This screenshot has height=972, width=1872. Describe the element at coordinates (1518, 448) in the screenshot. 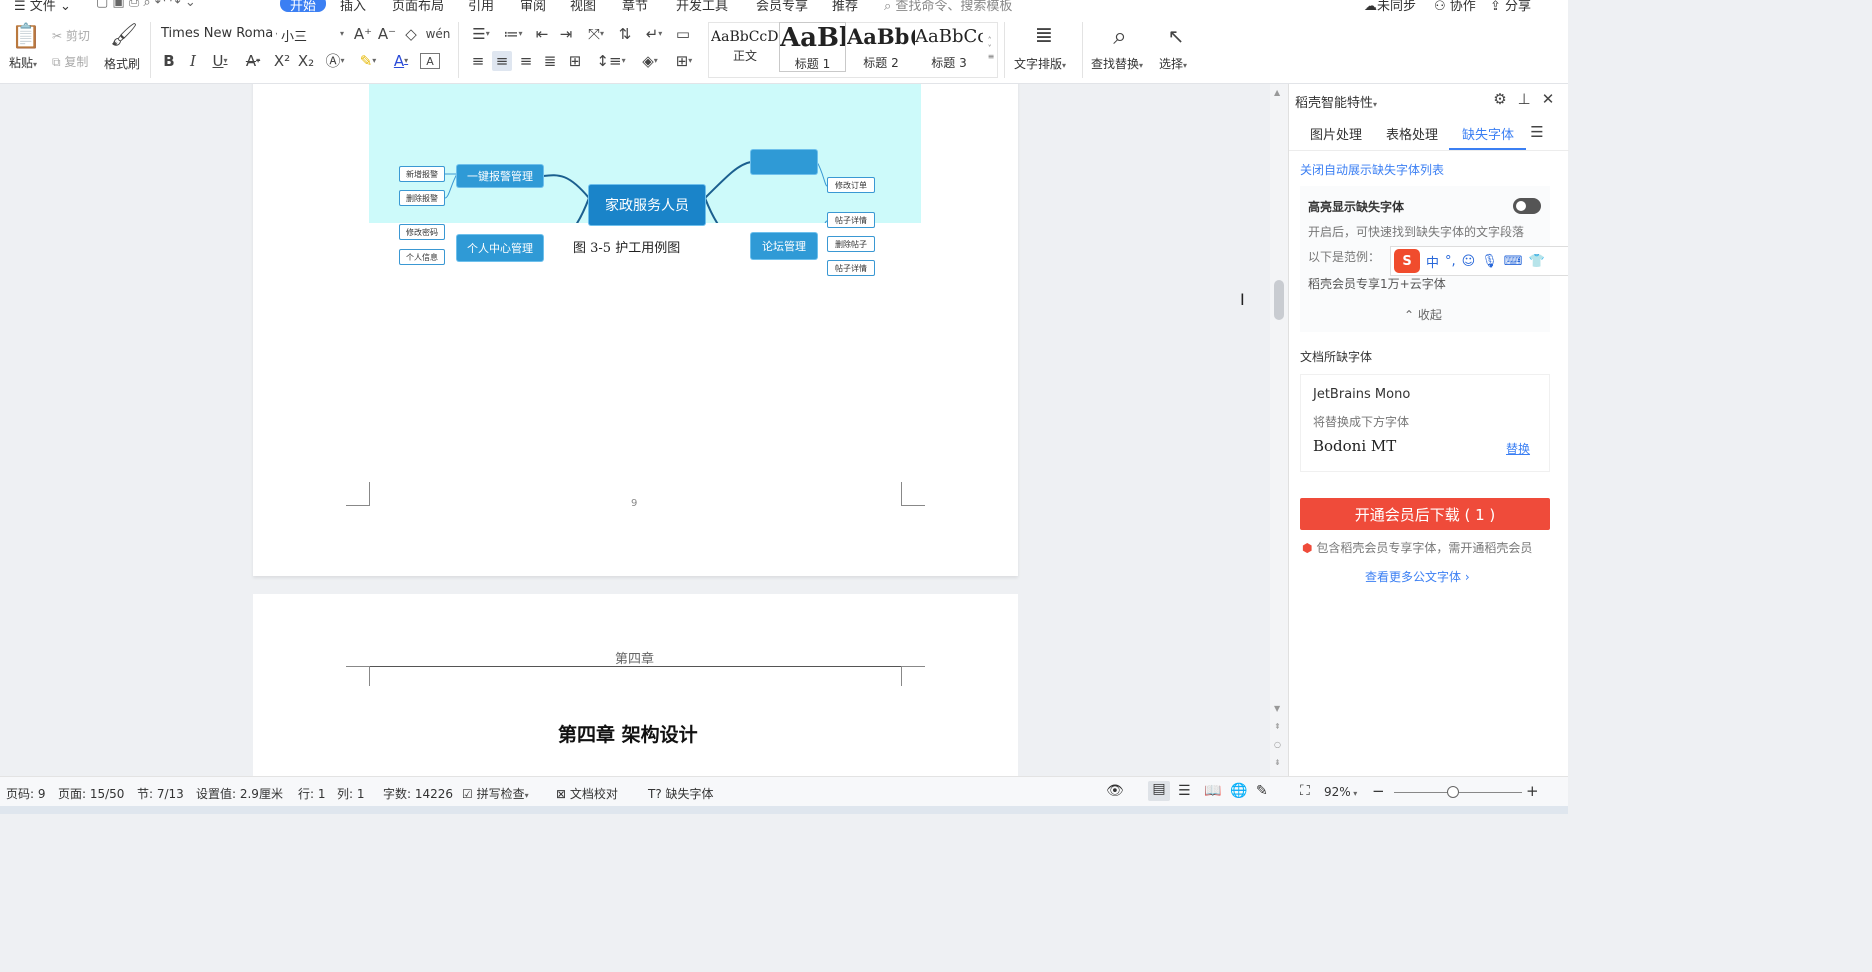

I see `replace-button: 替换` at that location.